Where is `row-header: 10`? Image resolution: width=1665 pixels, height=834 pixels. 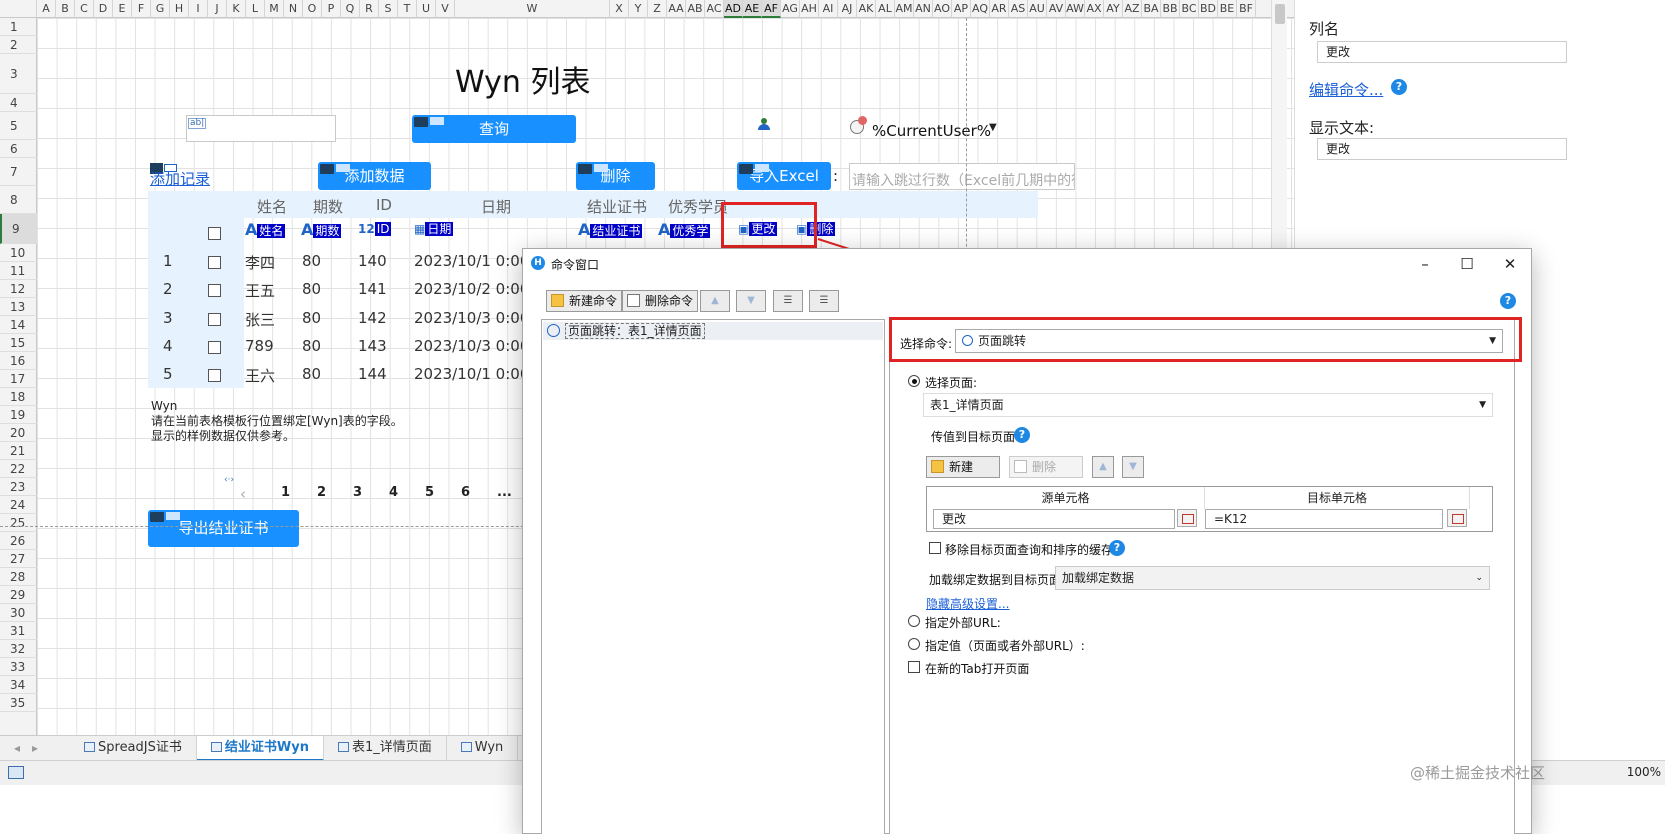
row-header: 10 is located at coordinates (18, 253).